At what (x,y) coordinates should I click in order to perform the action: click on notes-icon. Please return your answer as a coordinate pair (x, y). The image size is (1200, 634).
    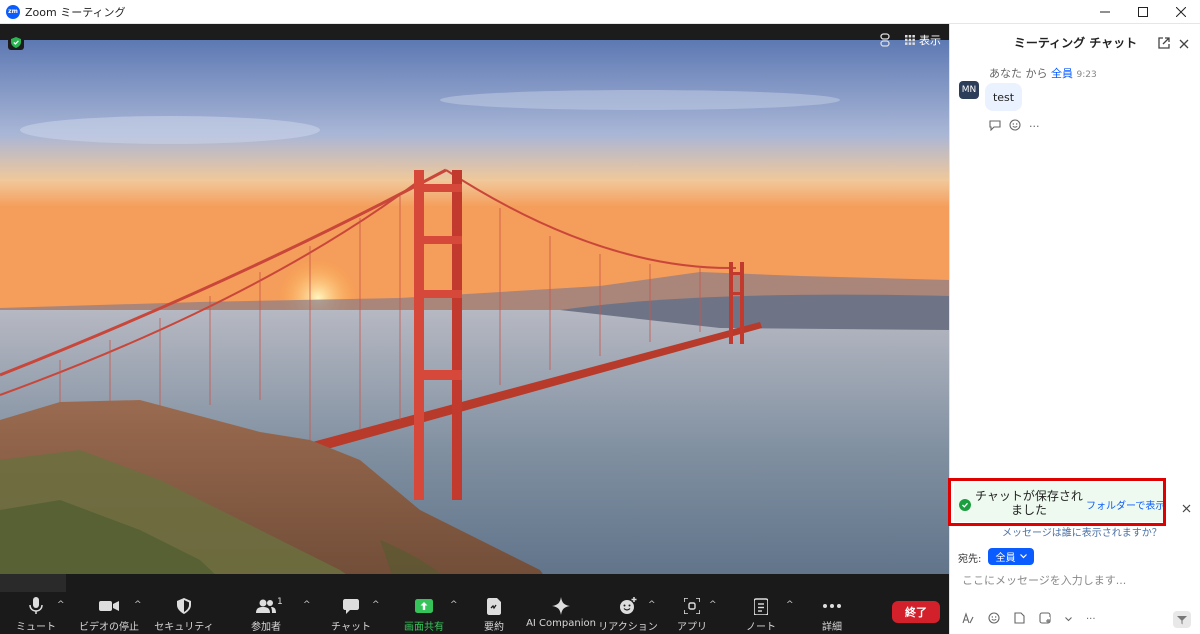
    Looking at the image, I should click on (761, 606).